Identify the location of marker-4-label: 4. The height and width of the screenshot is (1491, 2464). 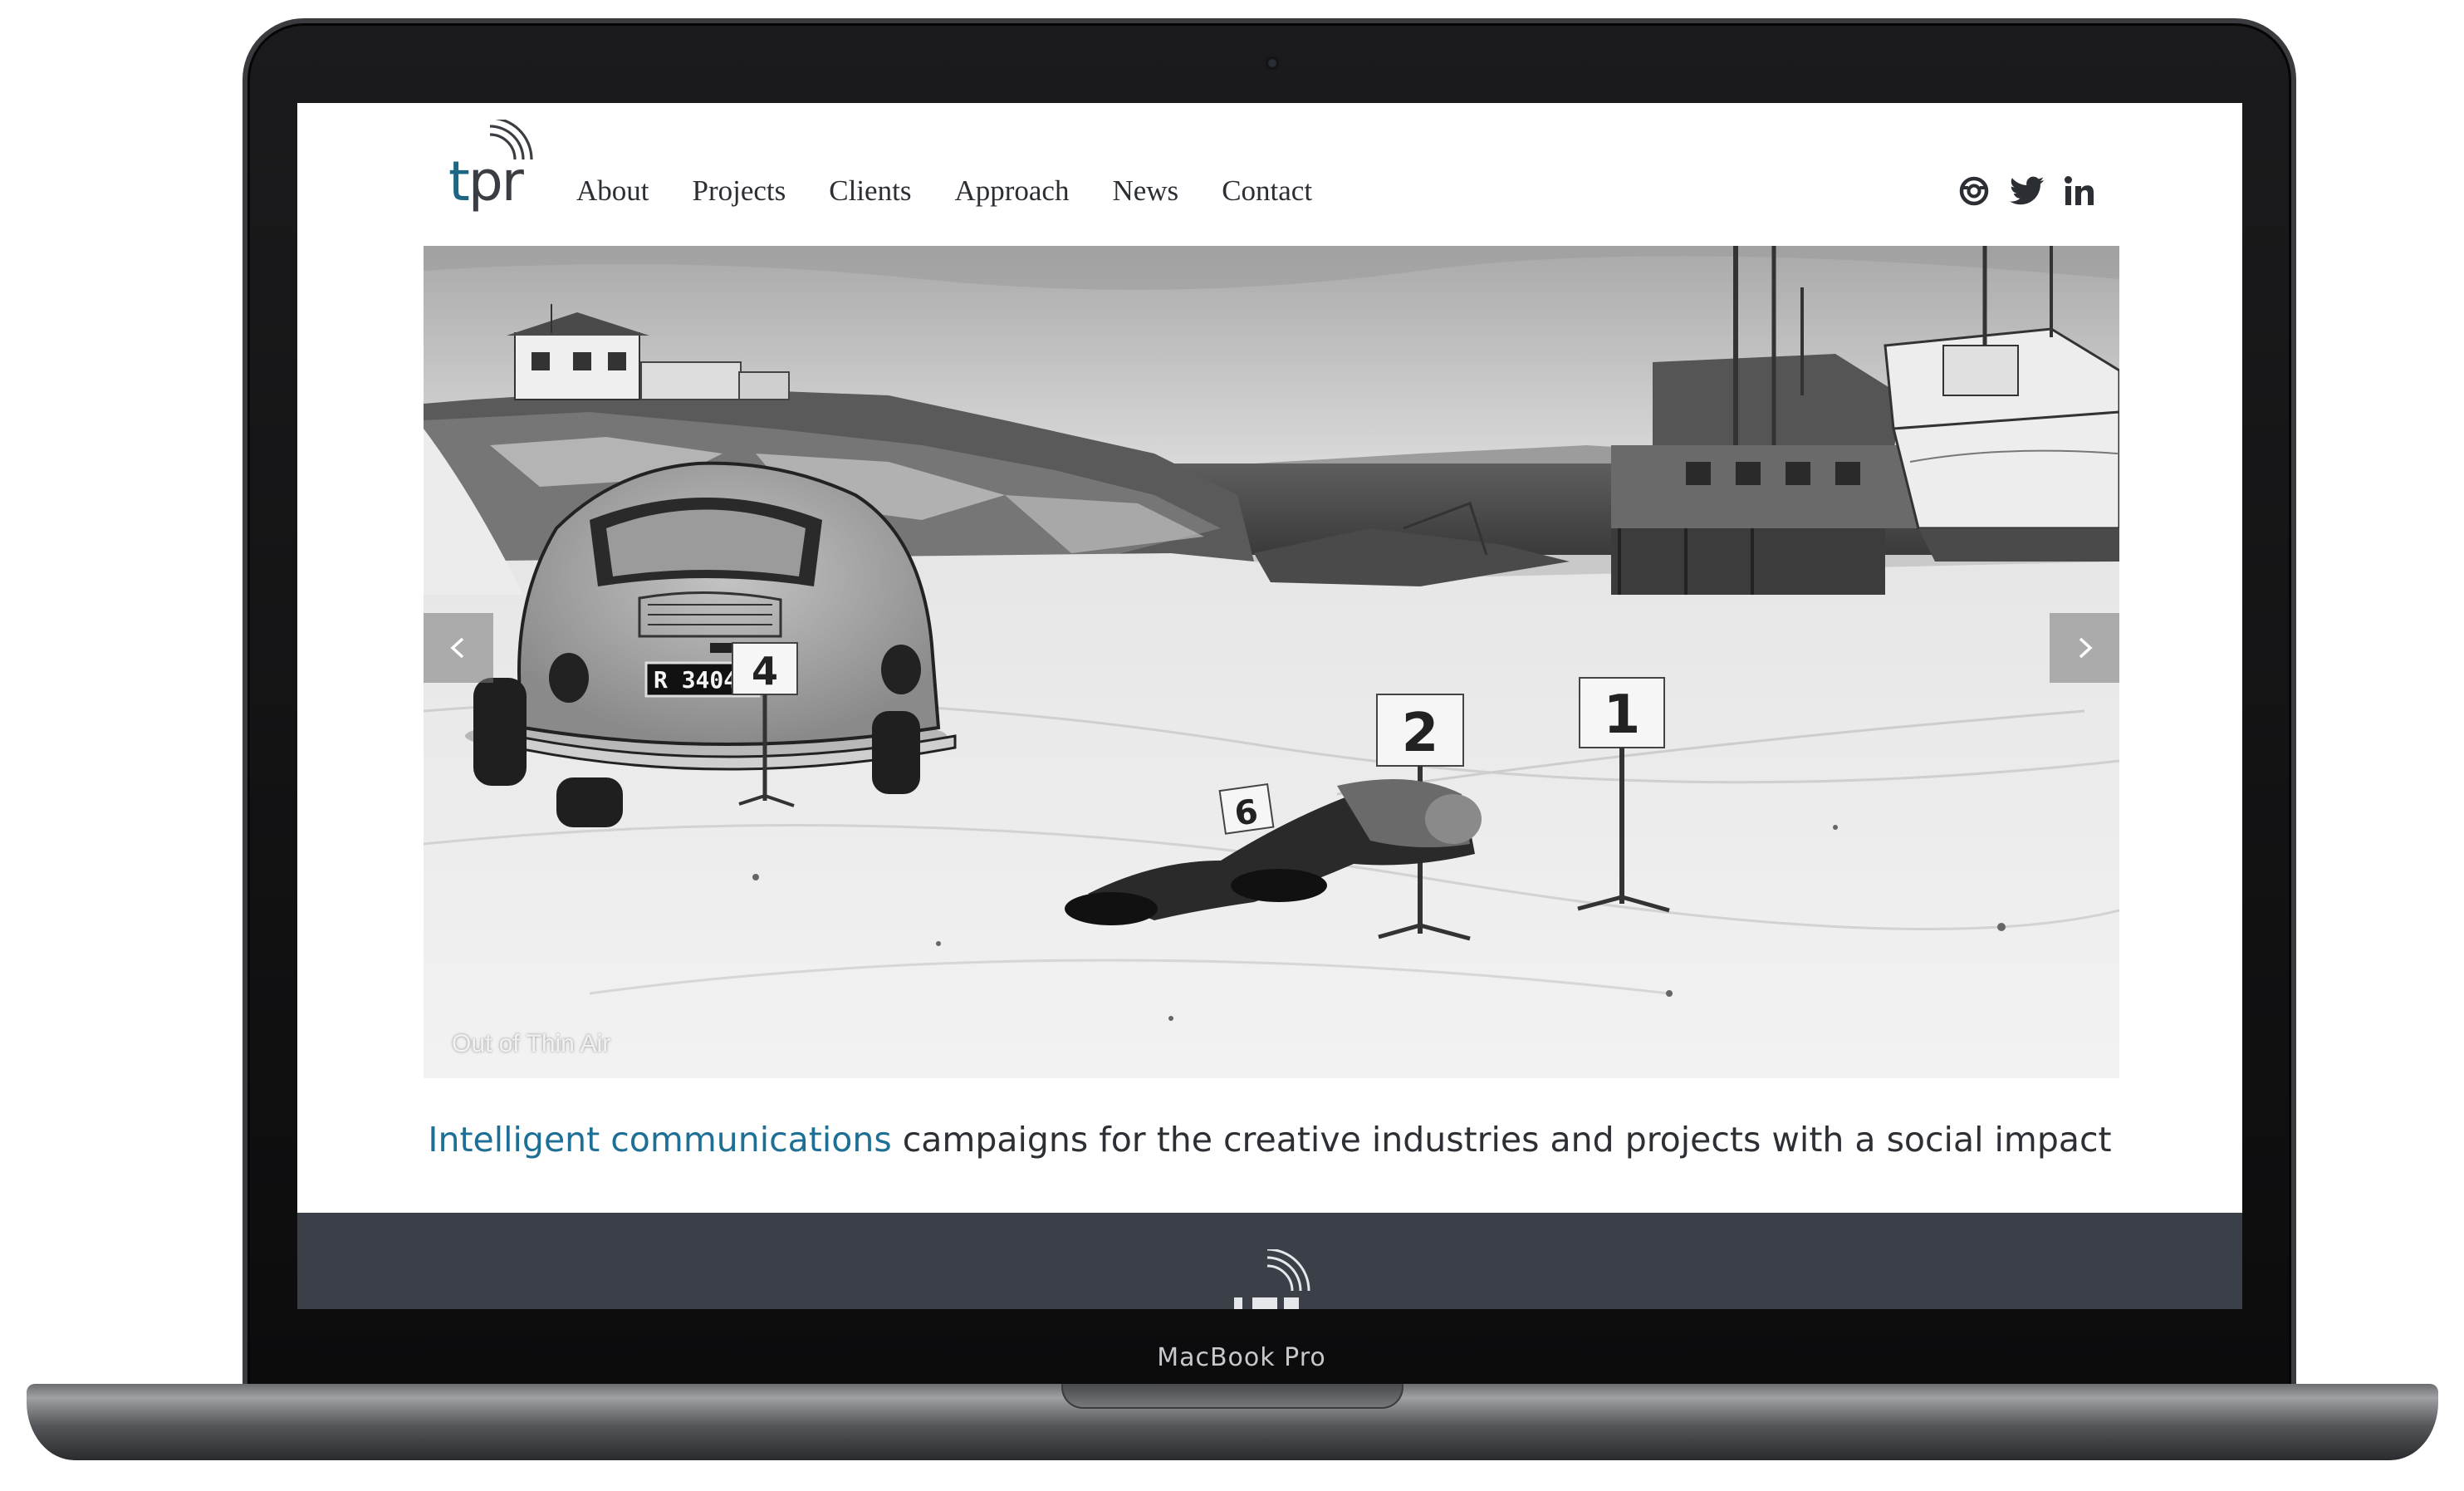
(765, 671).